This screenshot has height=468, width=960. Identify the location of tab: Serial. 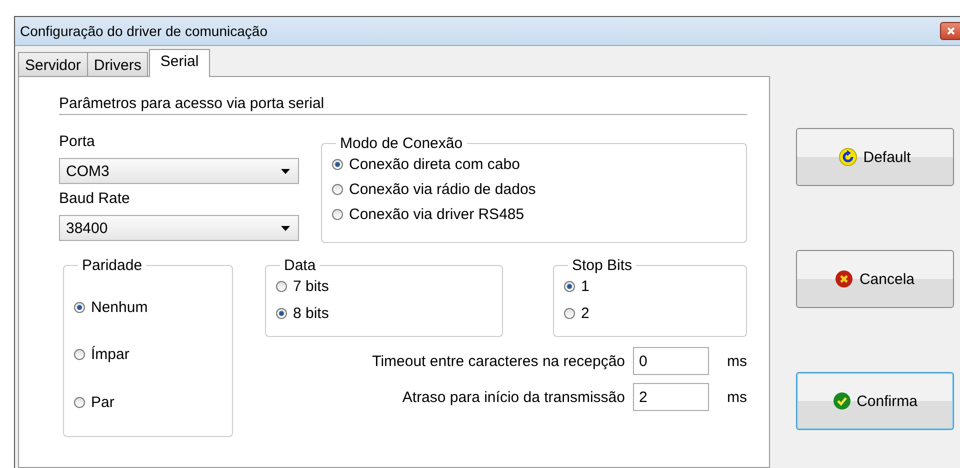
(179, 63).